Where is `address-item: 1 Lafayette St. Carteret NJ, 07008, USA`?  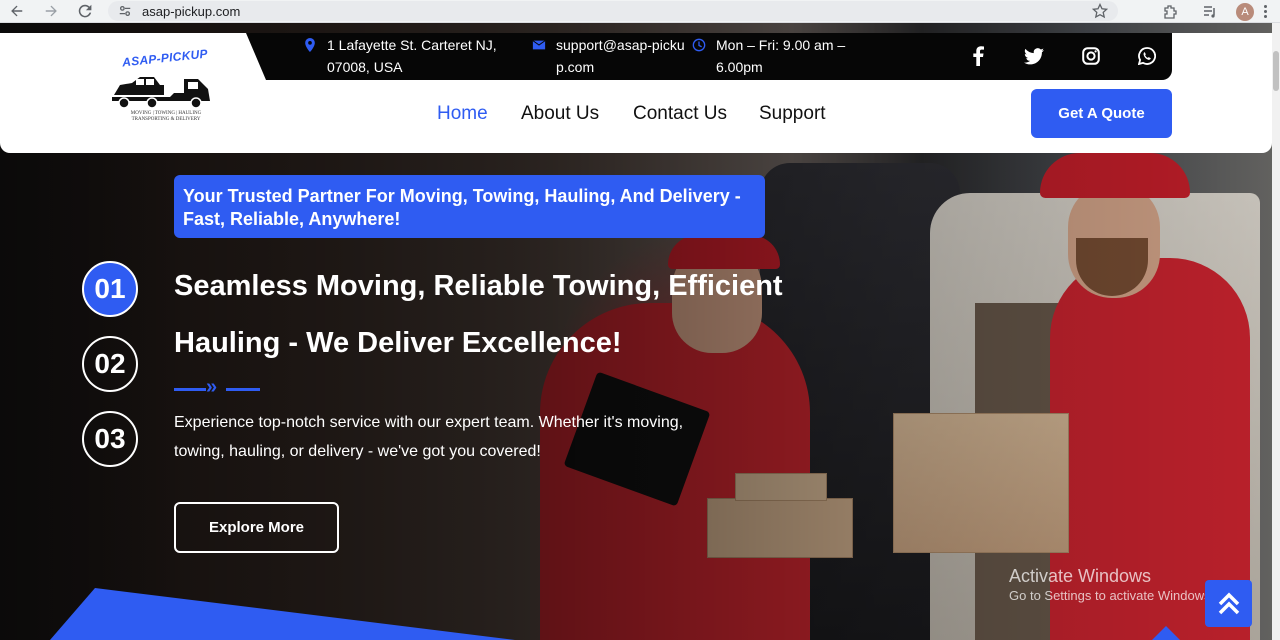 address-item: 1 Lafayette St. Carteret NJ, 07008, USA is located at coordinates (417, 56).